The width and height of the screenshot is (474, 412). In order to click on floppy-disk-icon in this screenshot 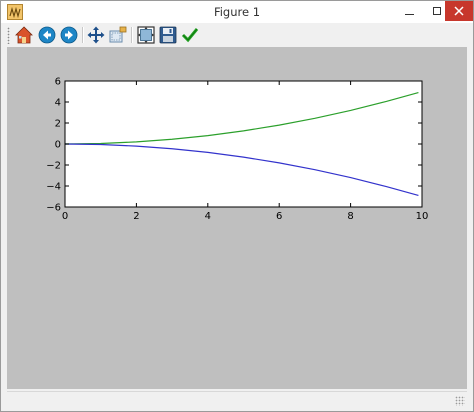, I will do `click(168, 35)`.